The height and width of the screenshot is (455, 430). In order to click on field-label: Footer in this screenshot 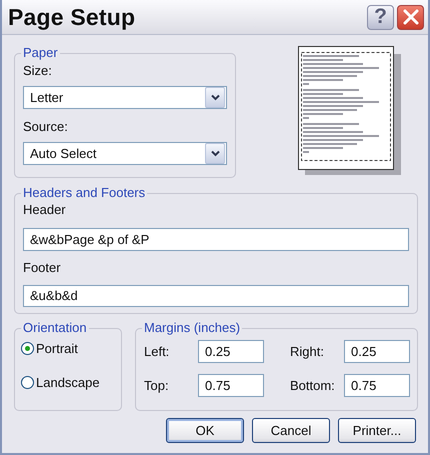, I will do `click(42, 268)`.